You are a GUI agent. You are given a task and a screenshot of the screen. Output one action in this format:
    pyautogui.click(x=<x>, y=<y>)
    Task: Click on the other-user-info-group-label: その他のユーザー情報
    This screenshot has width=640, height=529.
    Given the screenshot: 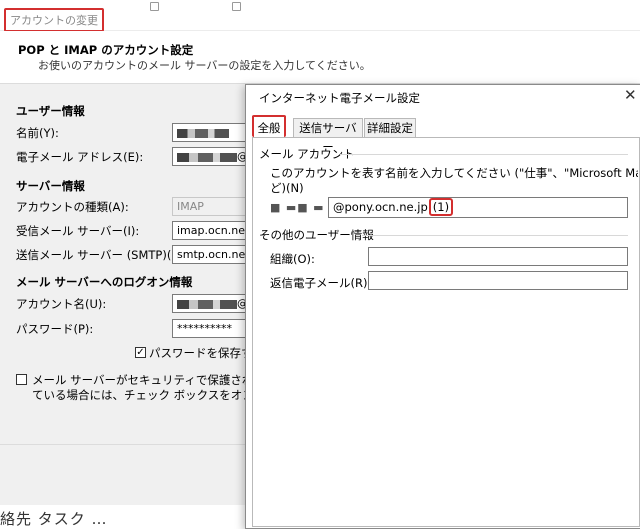 What is the action you would take?
    pyautogui.click(x=316, y=235)
    